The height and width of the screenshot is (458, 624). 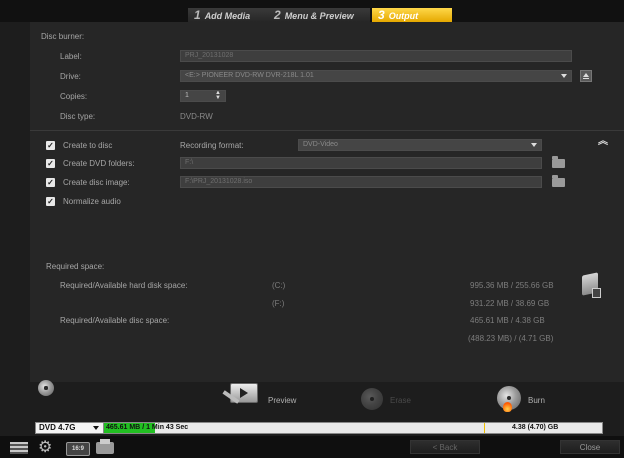 I want to click on step-tabs: 1 Add Media 2 Menu & Preview 3 Output, so click(x=312, y=11).